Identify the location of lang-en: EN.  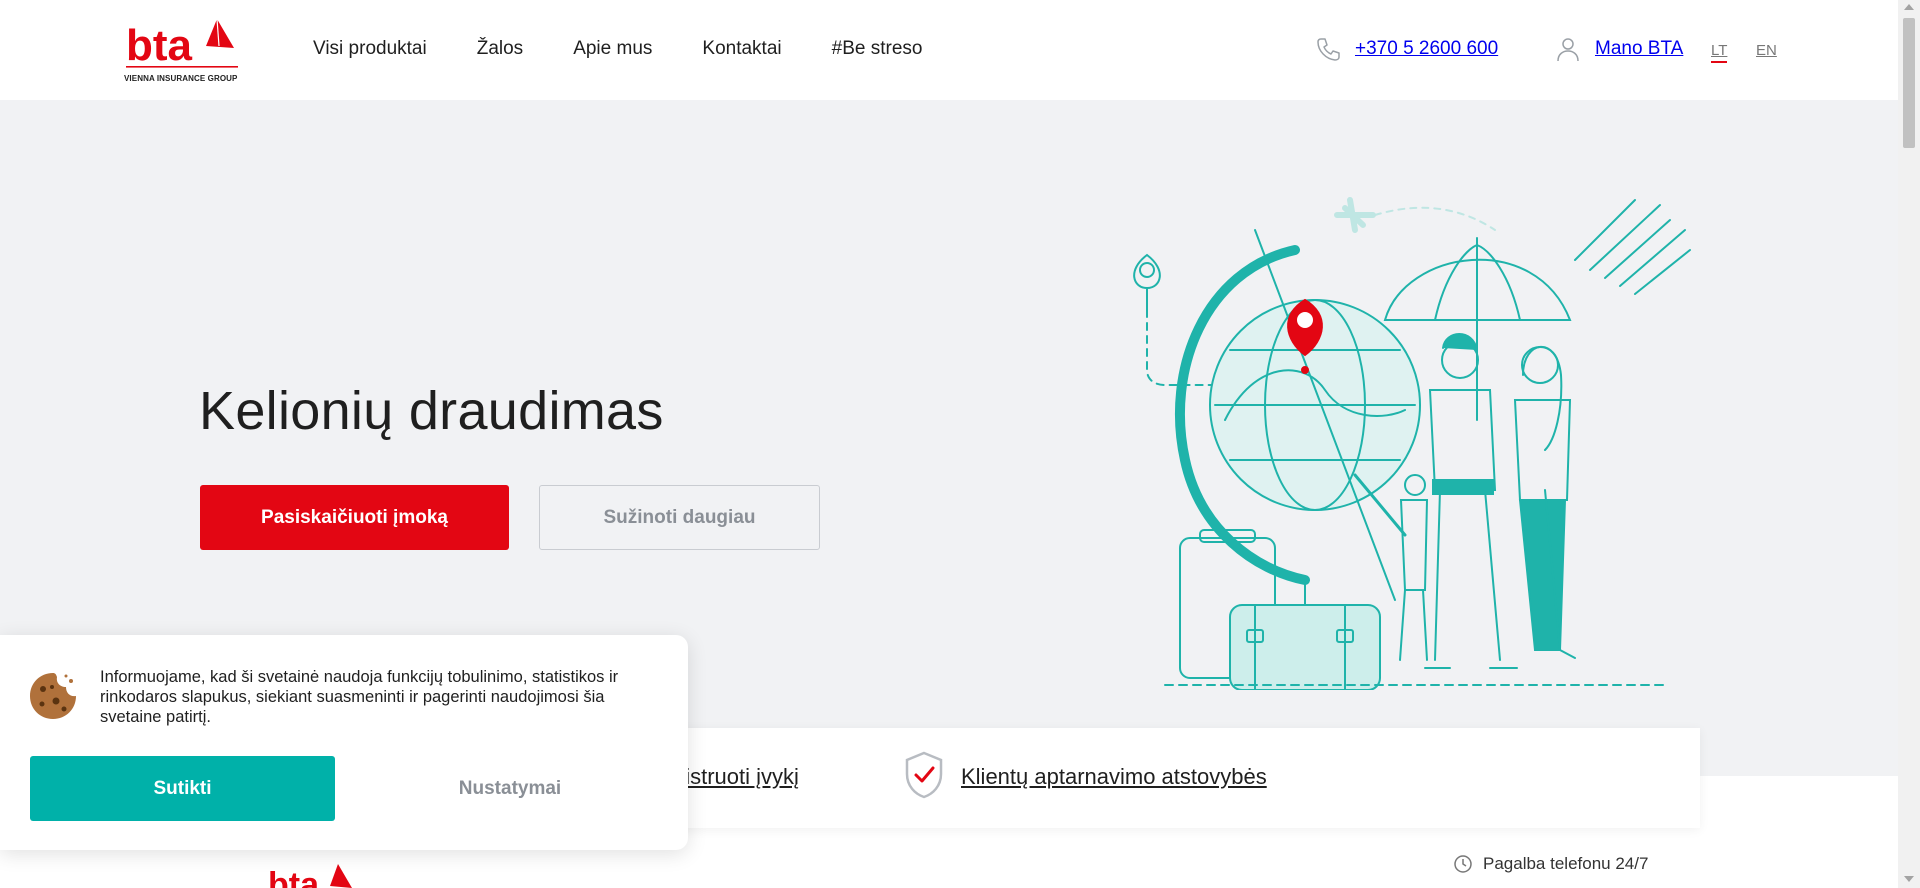
(1766, 50).